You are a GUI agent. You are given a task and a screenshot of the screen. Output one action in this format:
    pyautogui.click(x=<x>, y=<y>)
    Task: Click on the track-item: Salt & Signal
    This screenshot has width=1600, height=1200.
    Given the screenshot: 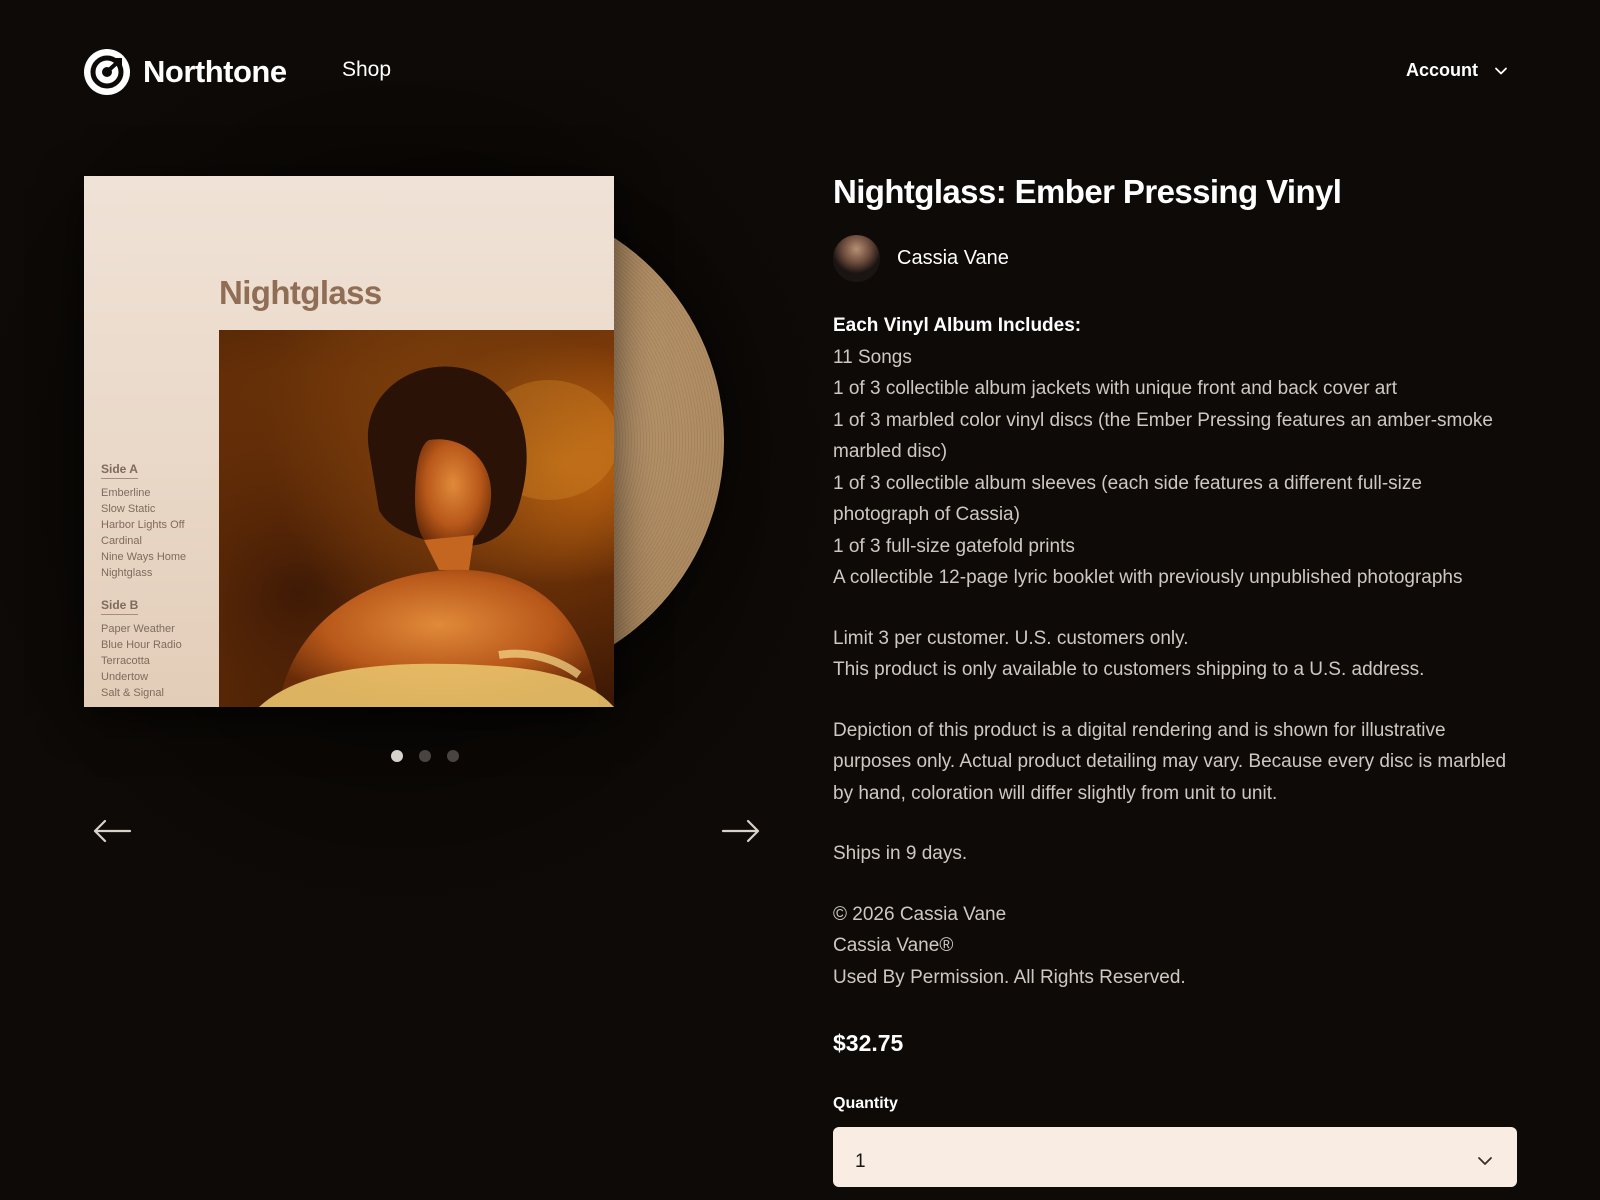 What is the action you would take?
    pyautogui.click(x=132, y=693)
    